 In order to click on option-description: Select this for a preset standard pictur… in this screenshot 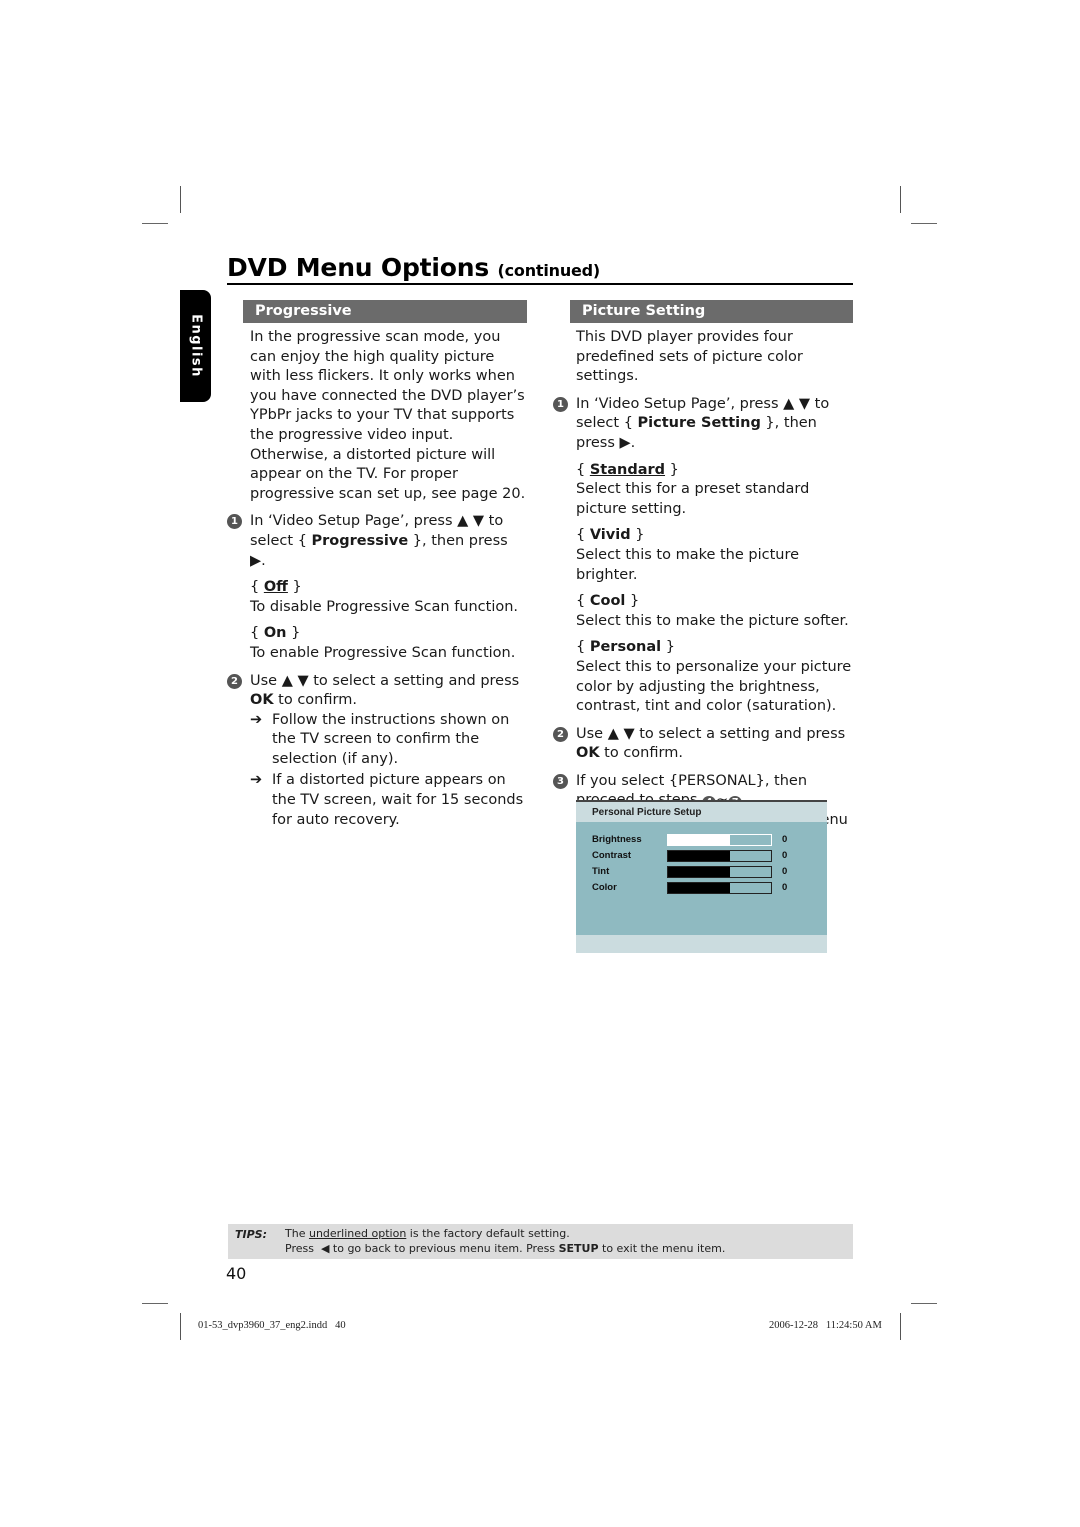, I will do `click(693, 499)`.